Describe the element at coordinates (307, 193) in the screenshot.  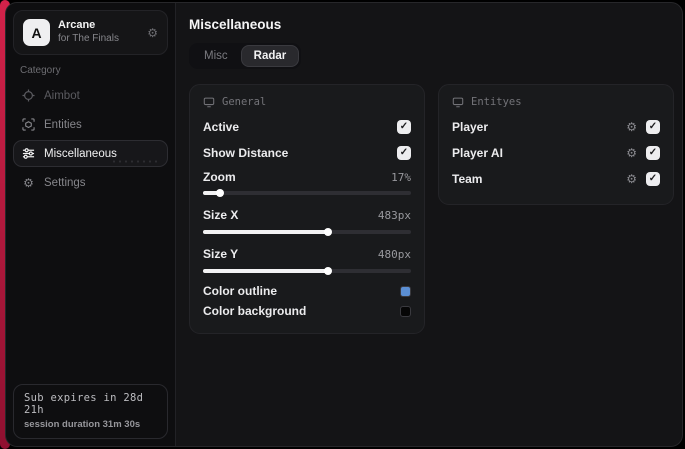
I see `zoom-slider` at that location.